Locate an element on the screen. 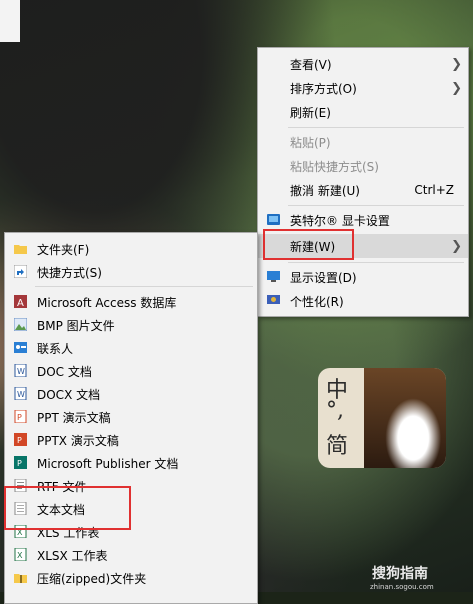  menu-item-paste: 粘贴(P) is located at coordinates (363, 142).